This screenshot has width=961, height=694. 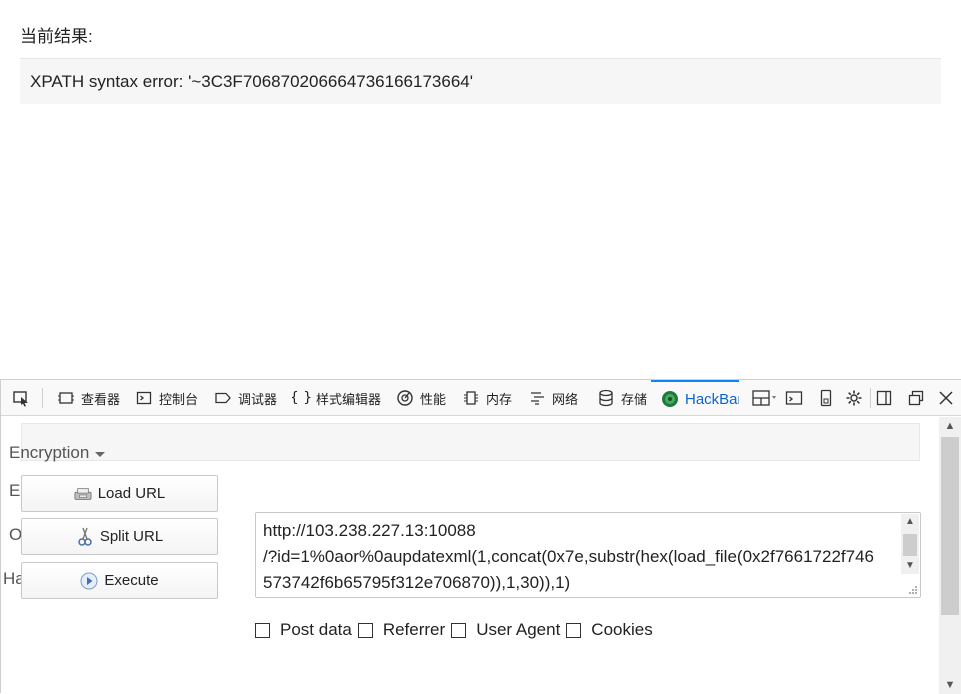 What do you see at coordinates (89, 581) in the screenshot?
I see `play-icon` at bounding box center [89, 581].